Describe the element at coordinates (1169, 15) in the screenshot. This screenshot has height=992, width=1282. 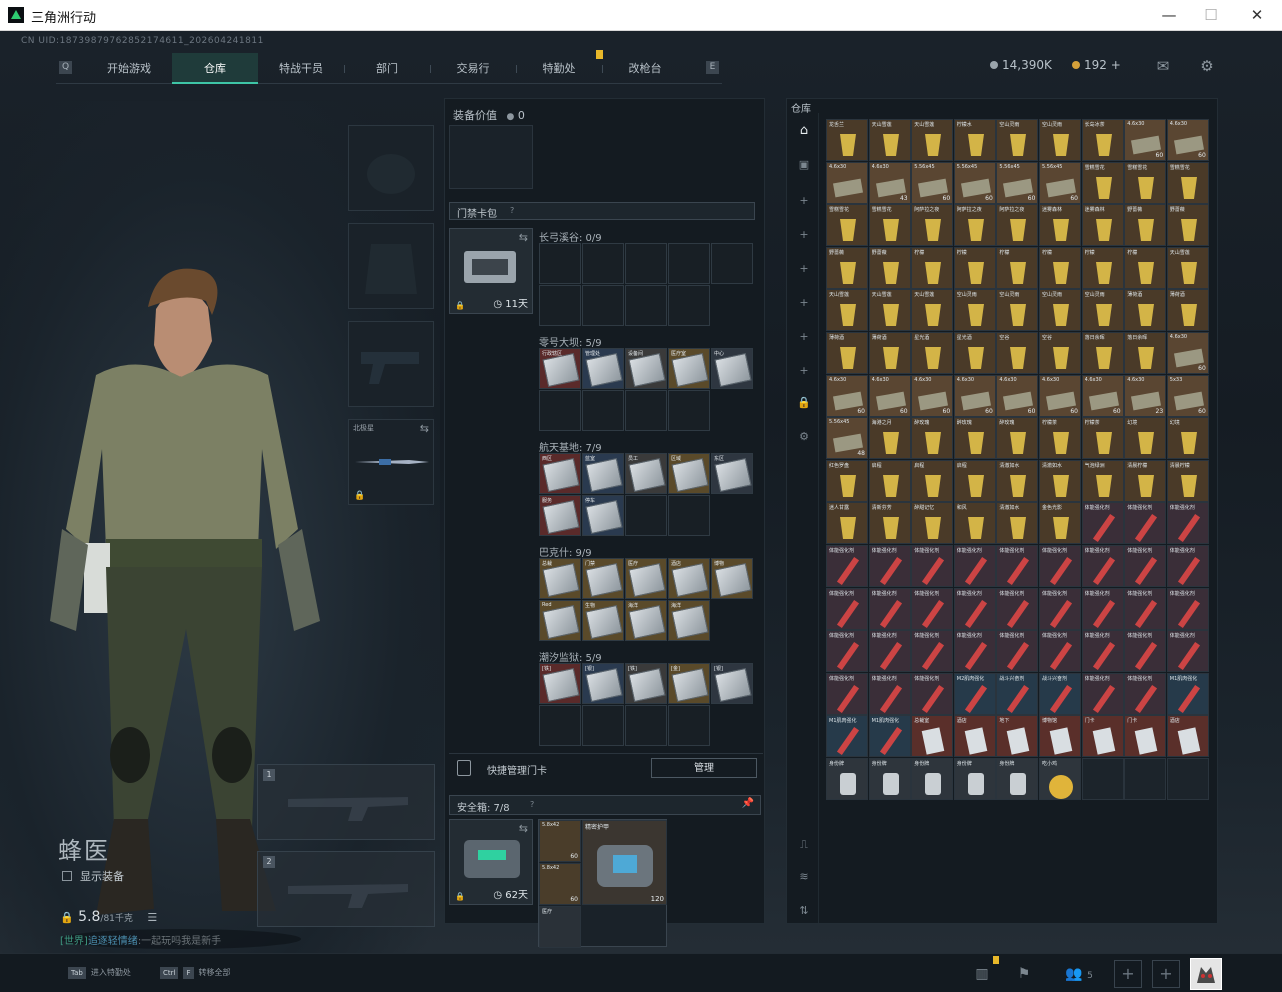
I see `minimize-button: —` at that location.